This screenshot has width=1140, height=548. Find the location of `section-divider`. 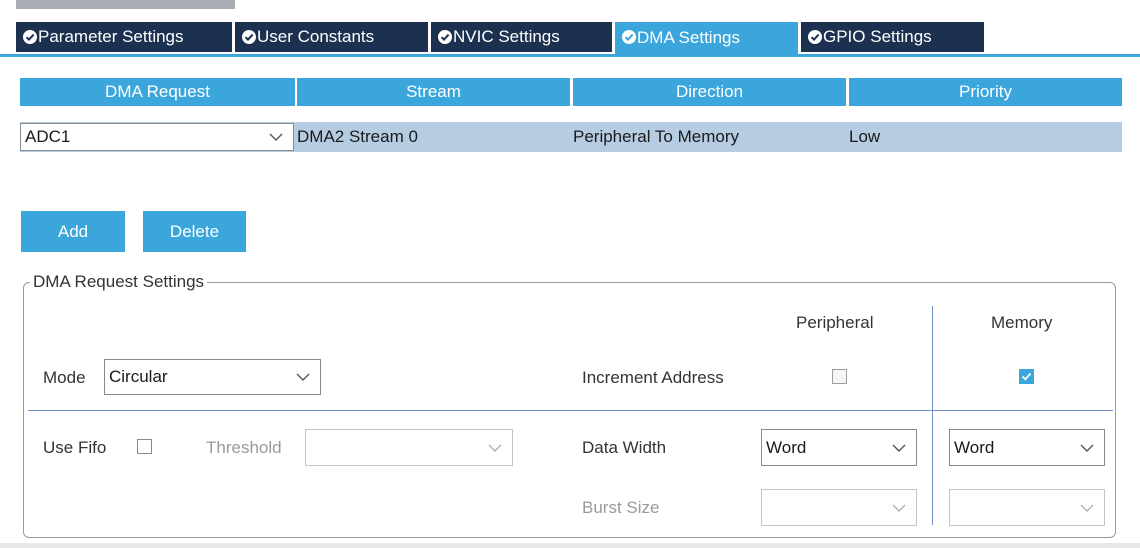

section-divider is located at coordinates (570, 410).